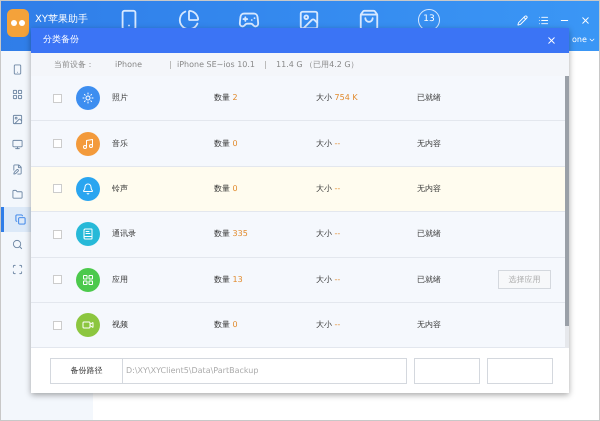 The image size is (600, 421). Describe the element at coordinates (61, 40) in the screenshot. I see `dialog-title: 分类备份` at that location.